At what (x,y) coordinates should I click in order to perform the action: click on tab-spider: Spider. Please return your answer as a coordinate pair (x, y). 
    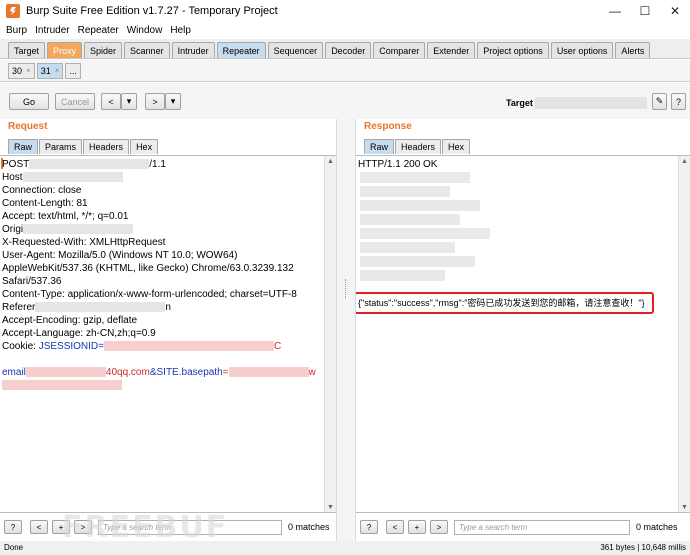
    Looking at the image, I should click on (103, 50).